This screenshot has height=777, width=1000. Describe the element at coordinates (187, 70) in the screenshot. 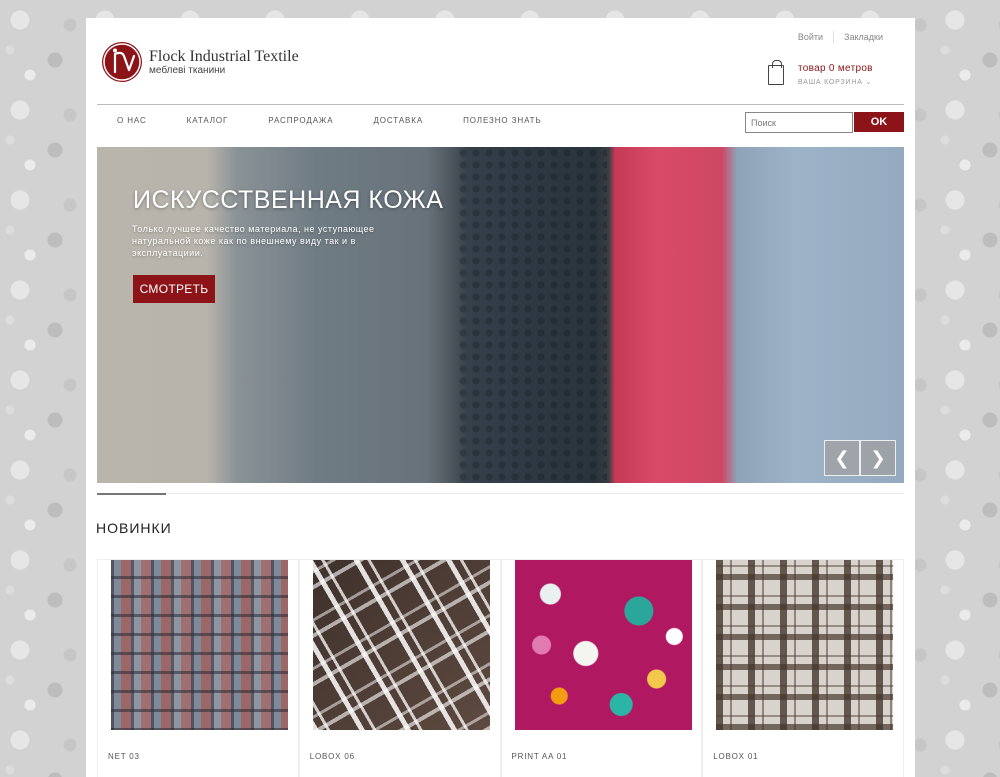

I see `brand-subtitle: меблеві тканини` at that location.